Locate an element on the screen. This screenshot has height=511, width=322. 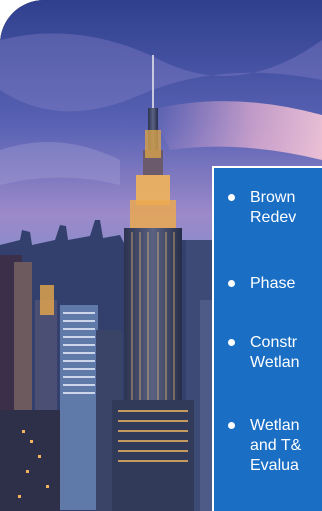
bullet-line: Phase is located at coordinates (273, 283).